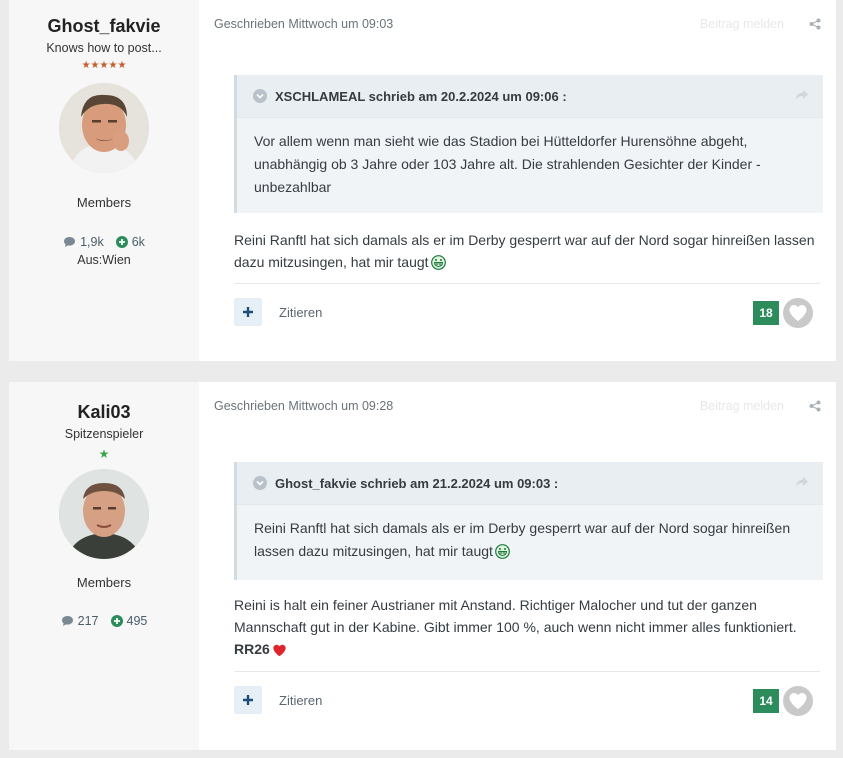 The height and width of the screenshot is (758, 843). I want to click on rank-stars: ★★★★★, so click(104, 65).